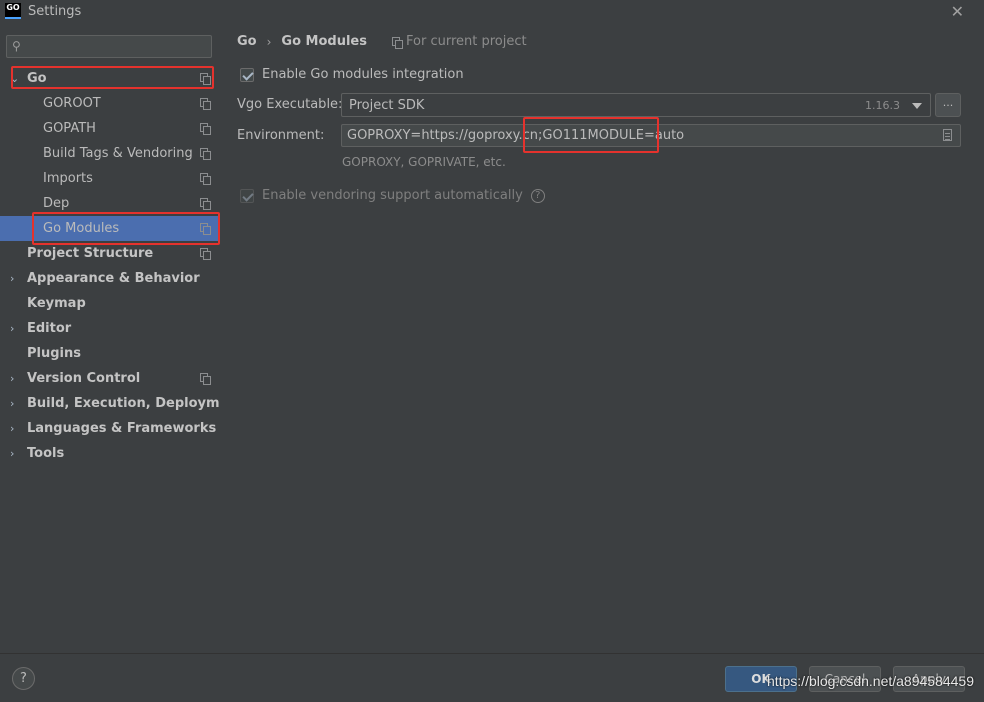  I want to click on sidebar-item-appearance: › Appearance & Behavior, so click(110, 278).